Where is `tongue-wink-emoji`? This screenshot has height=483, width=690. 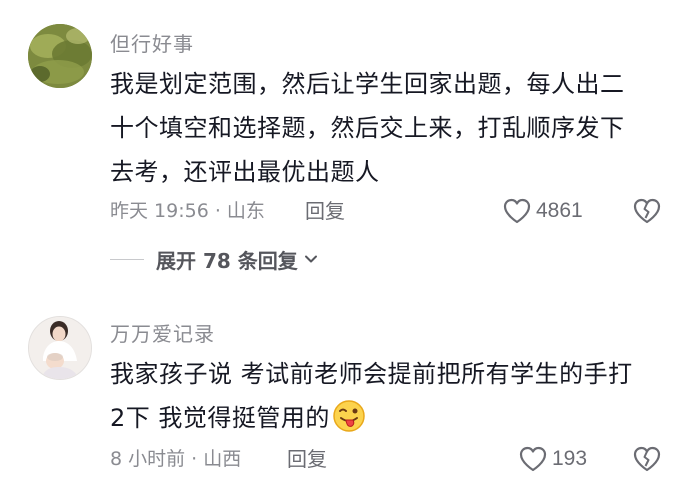 tongue-wink-emoji is located at coordinates (349, 416).